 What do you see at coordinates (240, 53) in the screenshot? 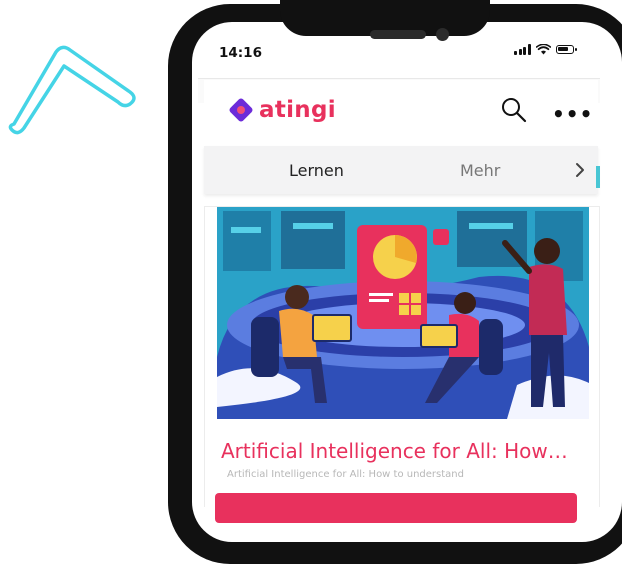
I see `status-time: 14:16` at bounding box center [240, 53].